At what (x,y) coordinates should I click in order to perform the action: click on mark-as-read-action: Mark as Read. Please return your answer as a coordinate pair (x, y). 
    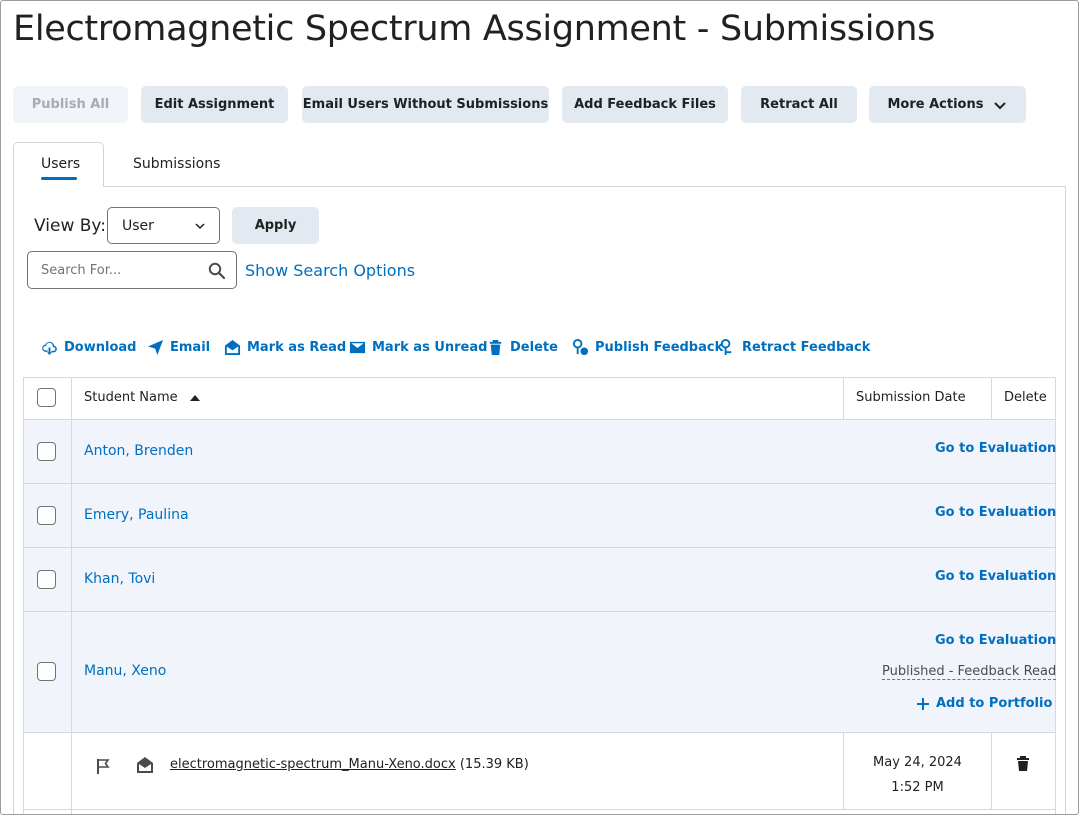
    Looking at the image, I should click on (285, 347).